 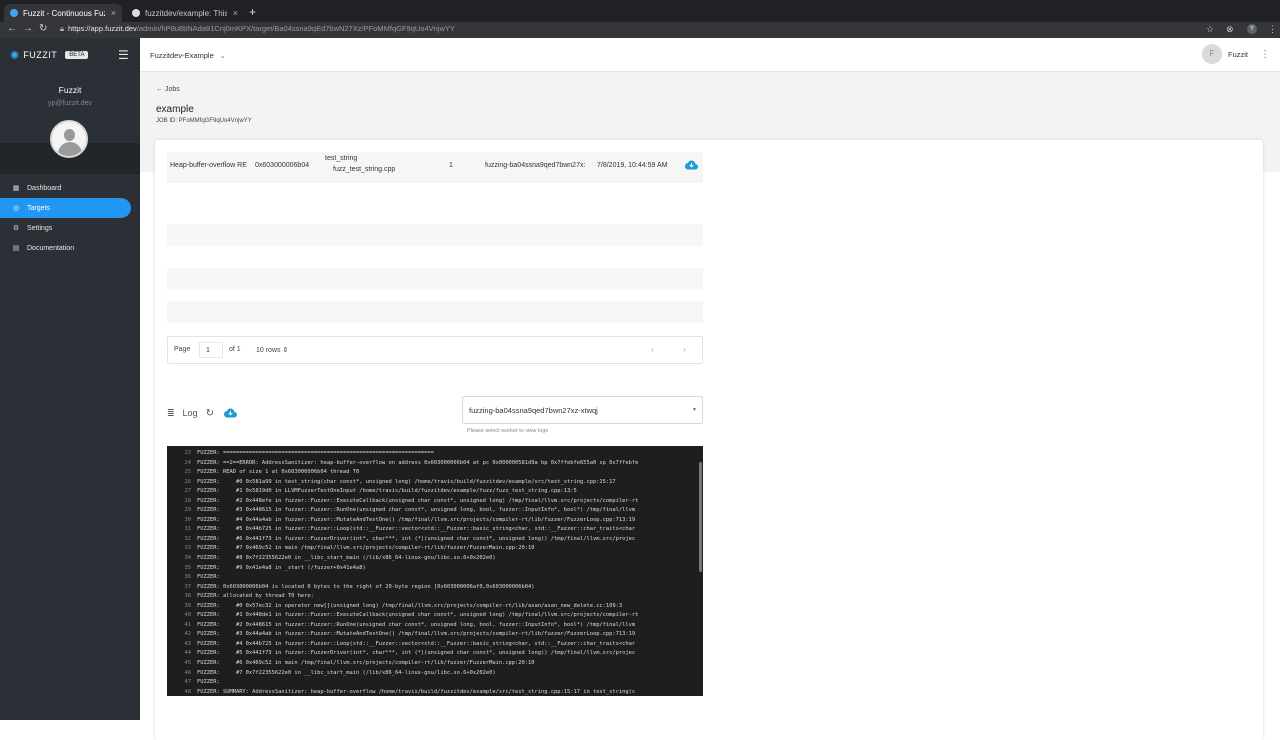 I want to click on tab-title: fuzzitdev/example: This is an e, so click(x=186, y=13).